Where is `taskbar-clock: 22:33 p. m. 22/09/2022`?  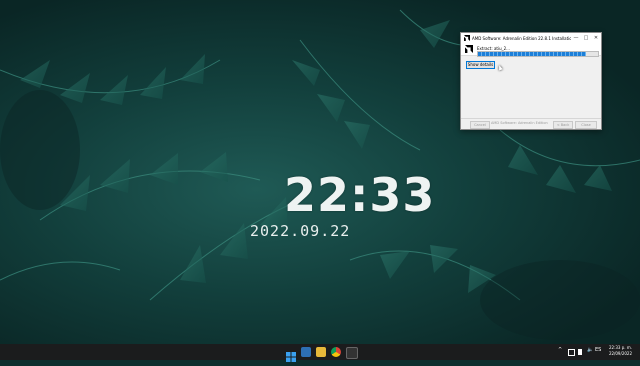
taskbar-clock: 22:33 p. m. 22/09/2022 is located at coordinates (620, 351).